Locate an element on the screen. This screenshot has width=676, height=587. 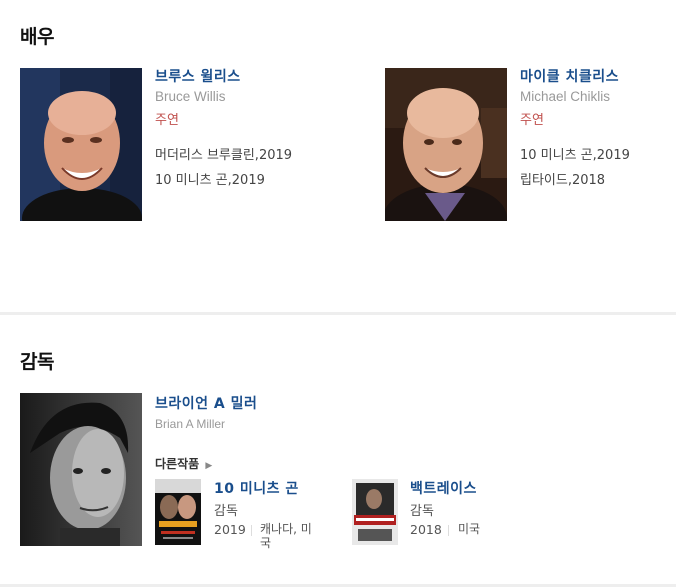
director-name-kr: 브라이언 A 밀러 is located at coordinates (206, 403).